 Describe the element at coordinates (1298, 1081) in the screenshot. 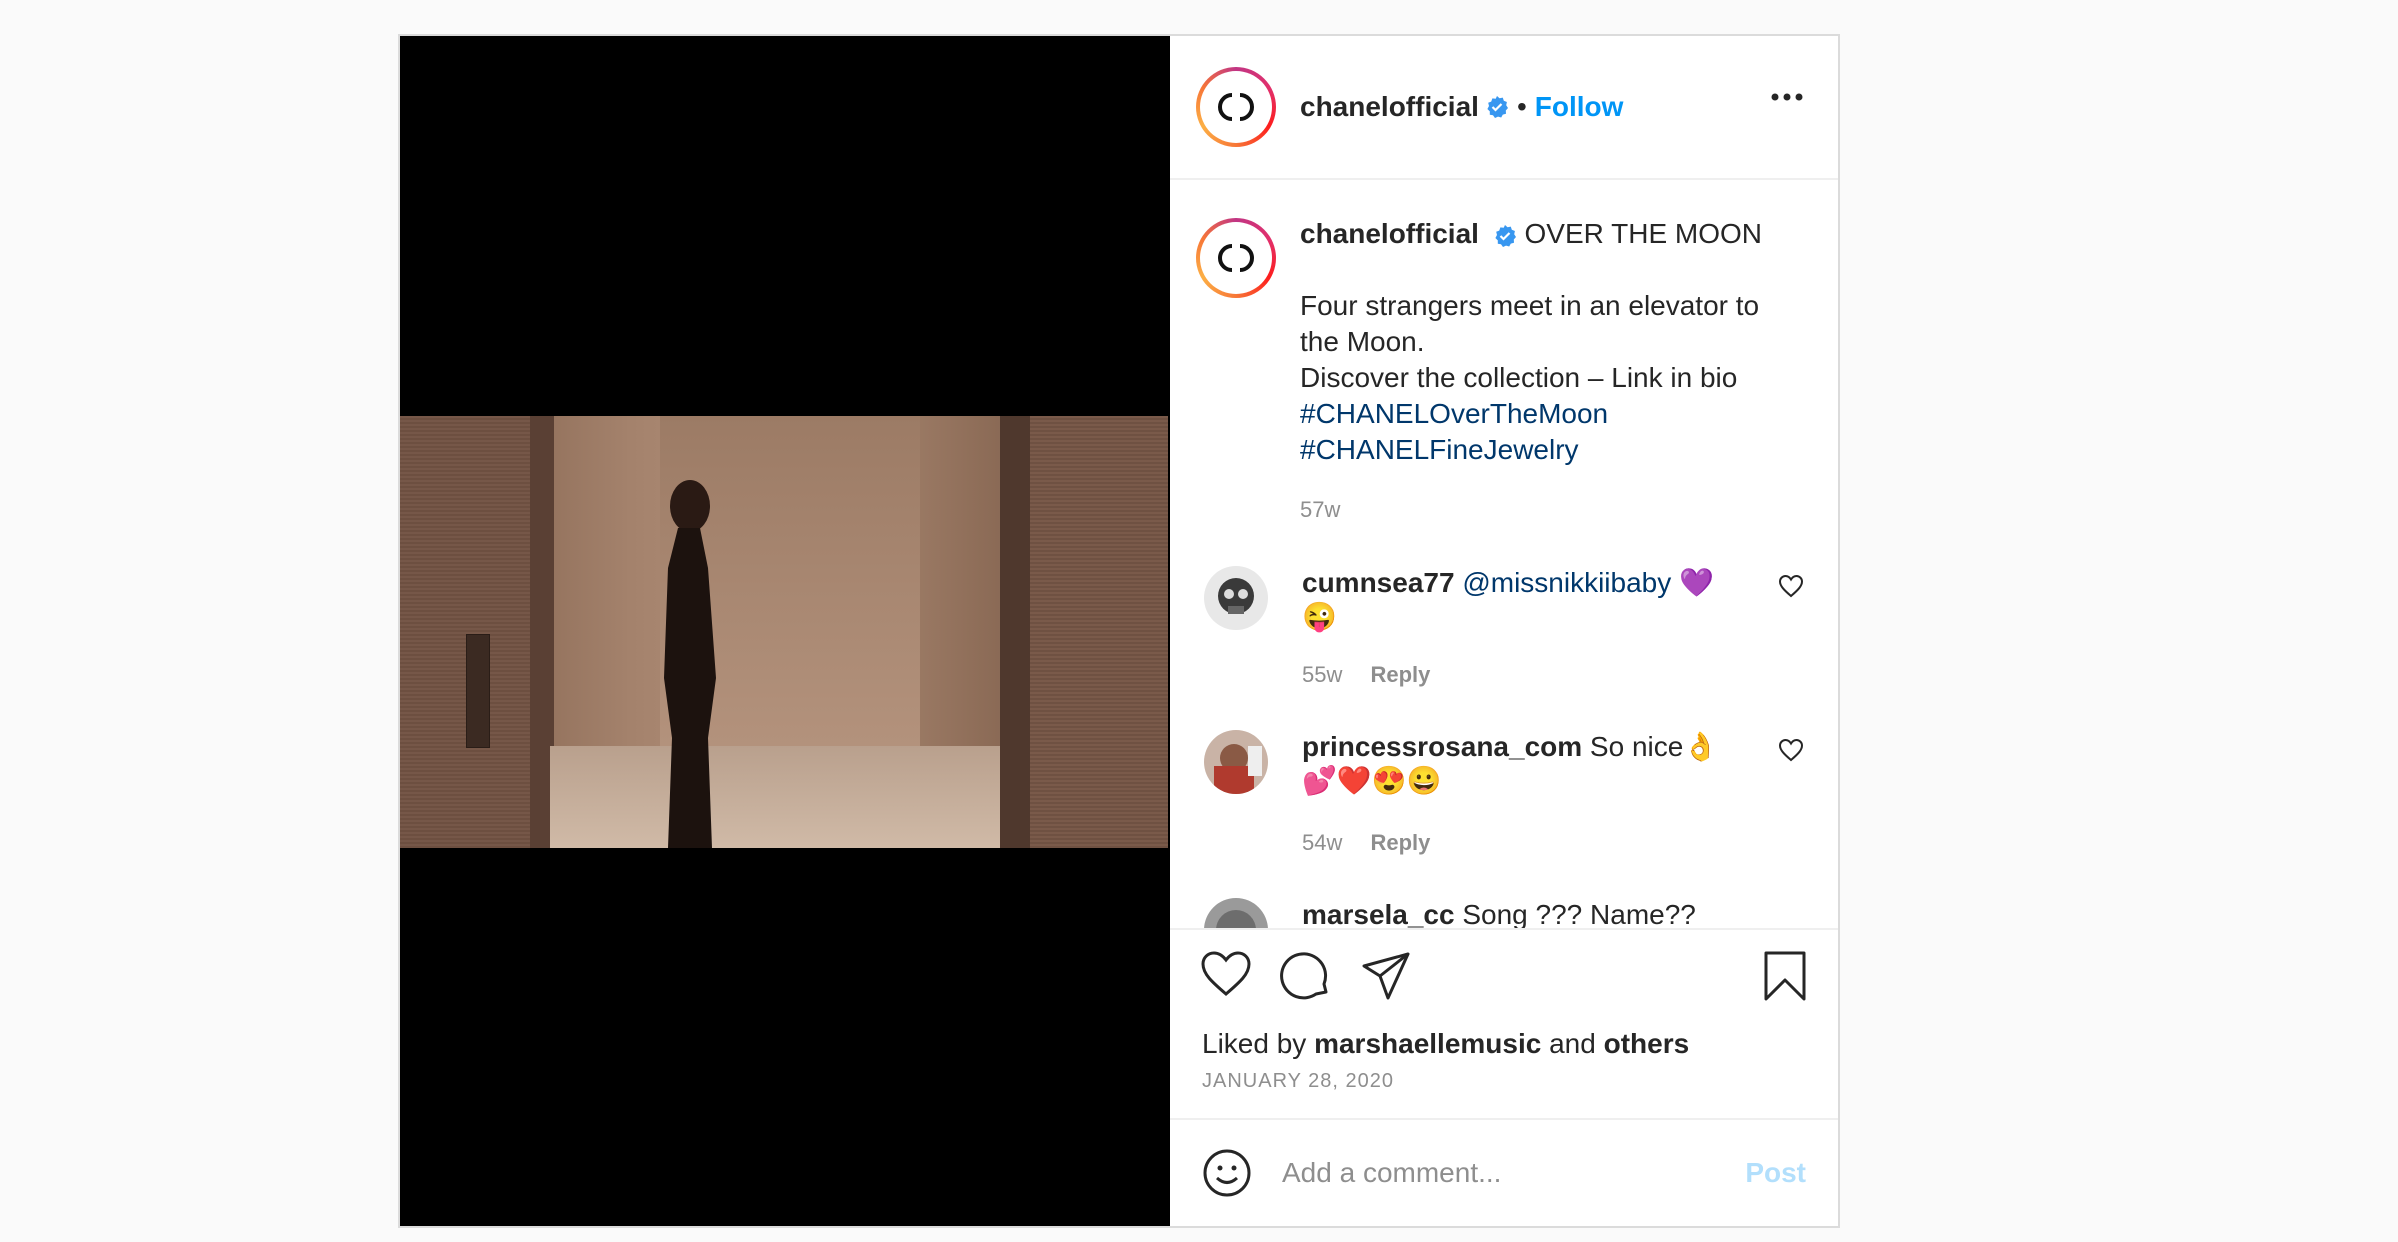

I see `post-date: JANUARY 28, 2020` at that location.